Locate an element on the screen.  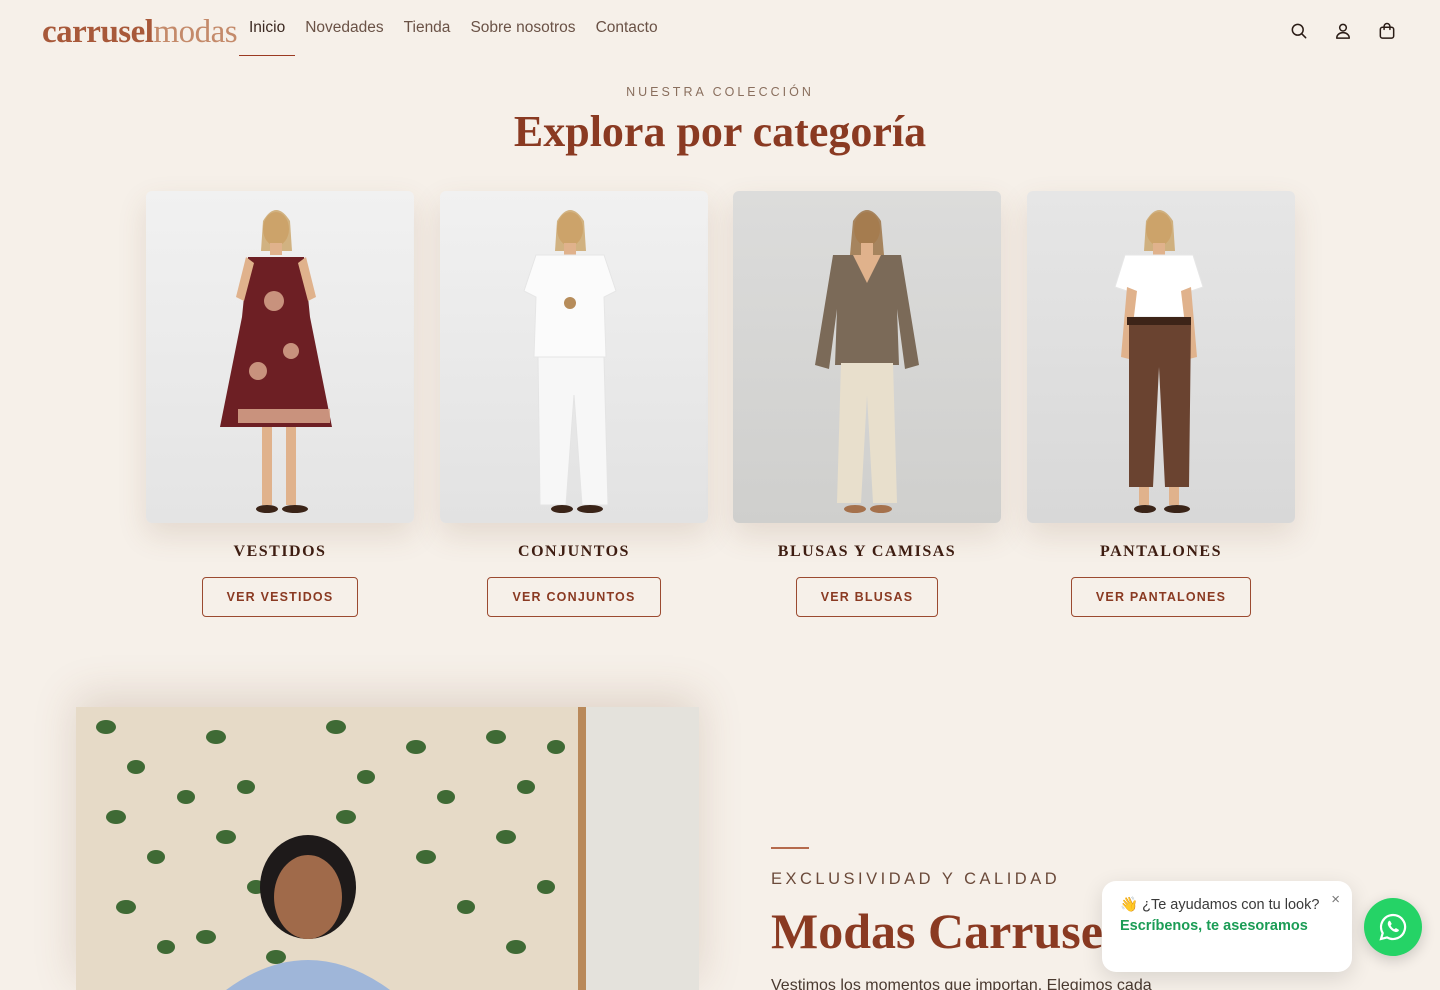
header-icons is located at coordinates (1343, 31).